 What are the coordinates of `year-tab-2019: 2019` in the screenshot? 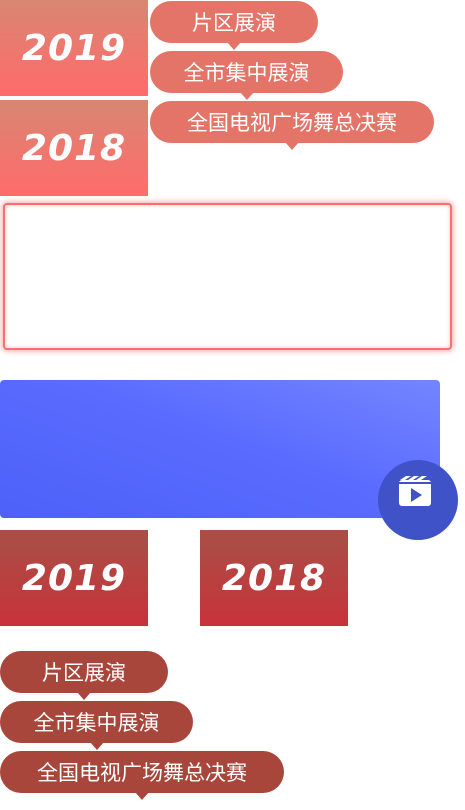 It's located at (74, 48).